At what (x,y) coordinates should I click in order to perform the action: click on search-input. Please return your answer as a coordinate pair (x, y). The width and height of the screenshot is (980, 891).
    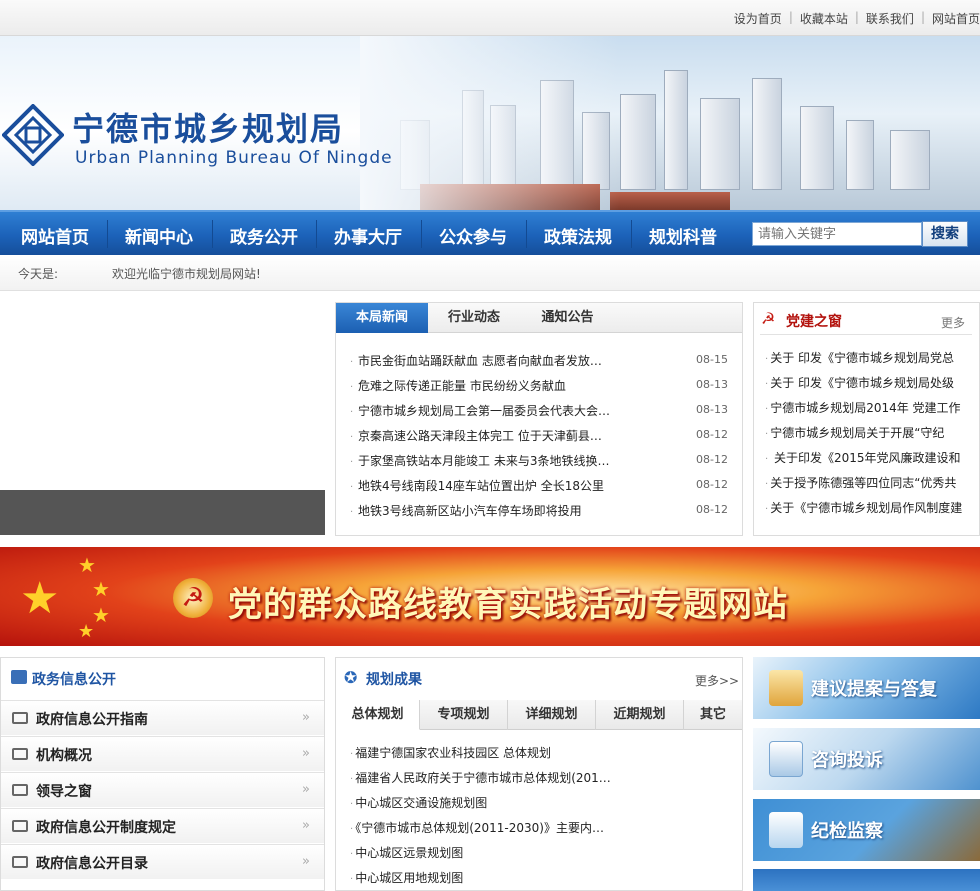
    Looking at the image, I should click on (837, 234).